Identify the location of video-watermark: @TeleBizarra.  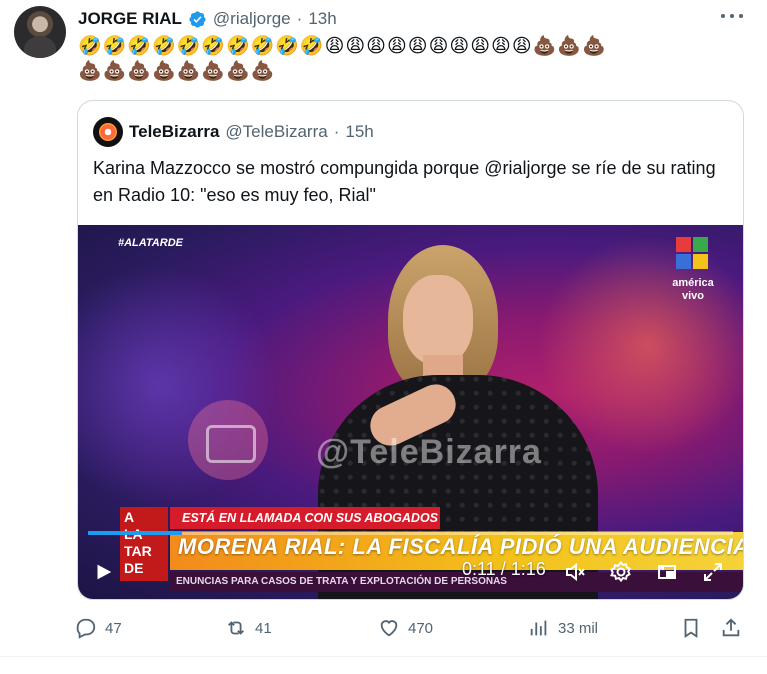
(429, 452).